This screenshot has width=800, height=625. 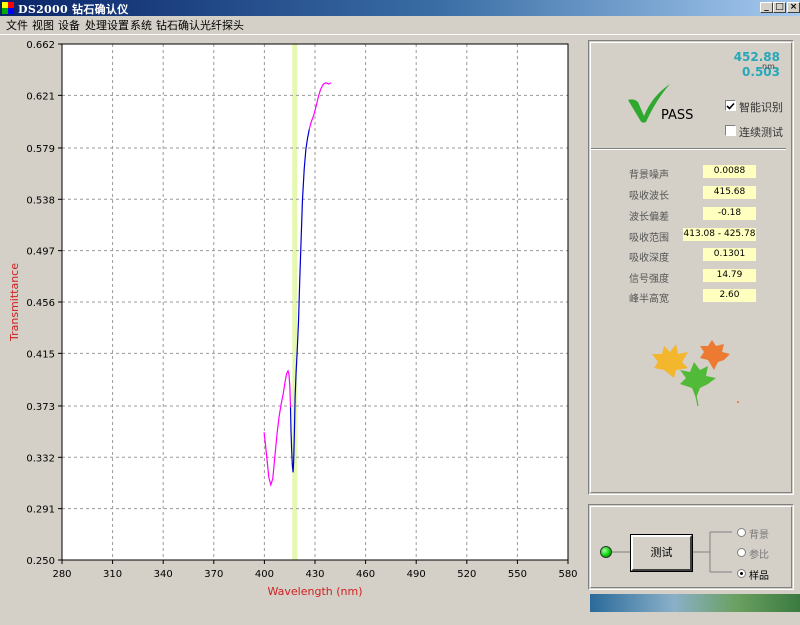 I want to click on result-status: PASS, so click(x=677, y=115).